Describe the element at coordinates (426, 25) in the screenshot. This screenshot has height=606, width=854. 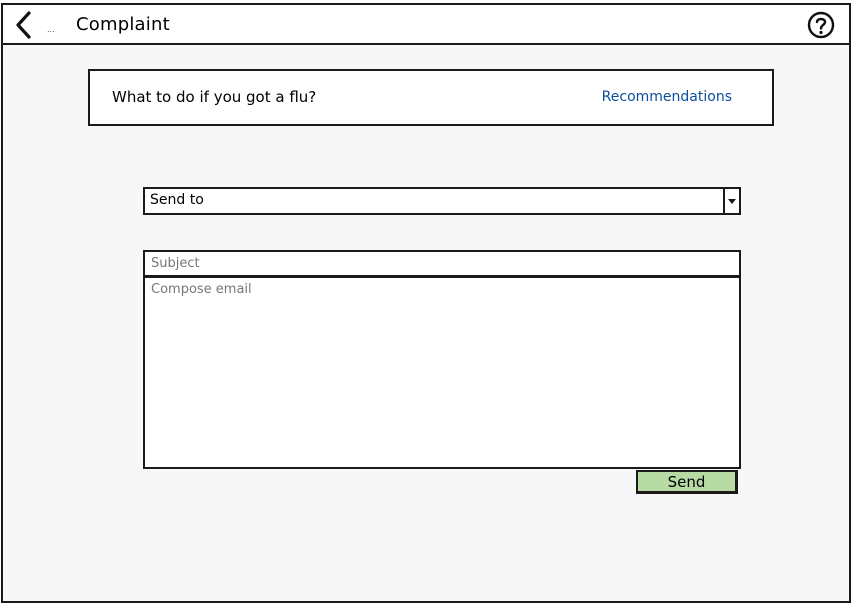
I see `top-bar: ... Complaint` at that location.